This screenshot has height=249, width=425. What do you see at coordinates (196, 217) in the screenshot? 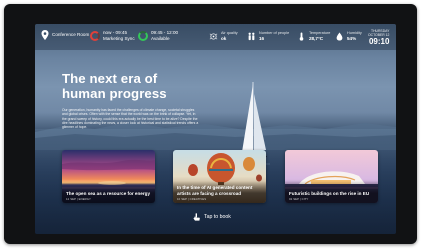
I see `hand-tap-icon` at bounding box center [196, 217].